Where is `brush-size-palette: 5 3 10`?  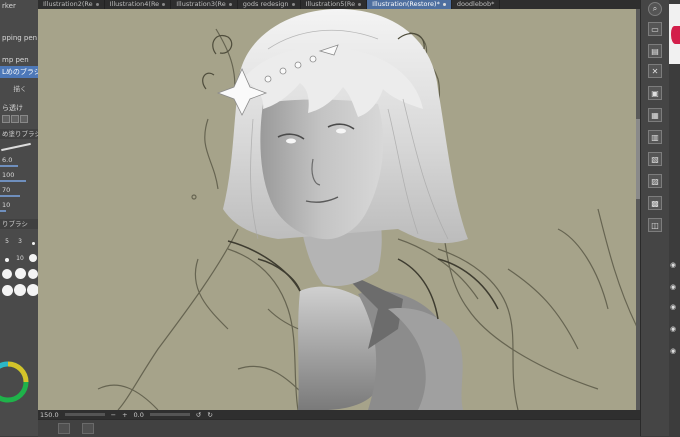 brush-size-palette: 5 3 10 is located at coordinates (19, 263).